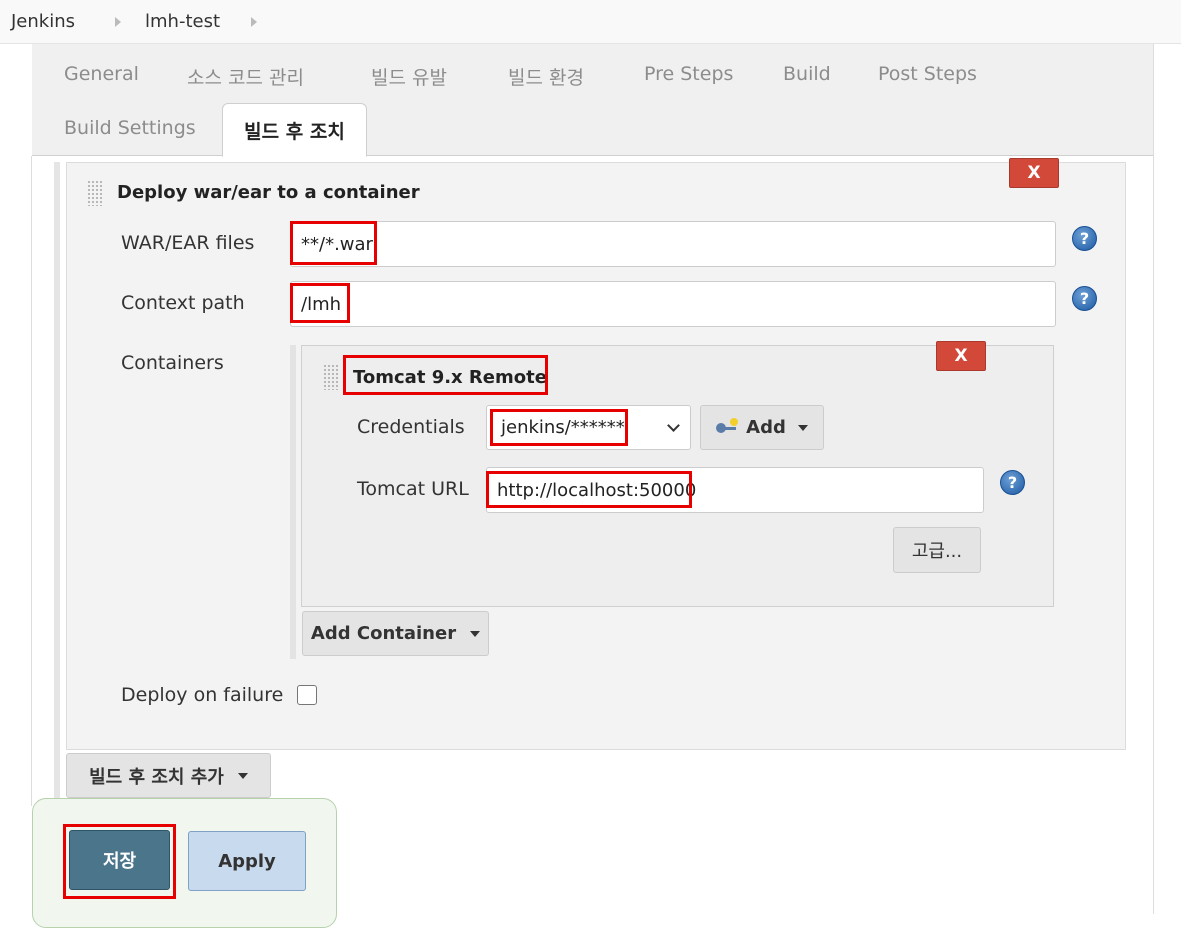  Describe the element at coordinates (961, 356) in the screenshot. I see `delete-container-button: X` at that location.